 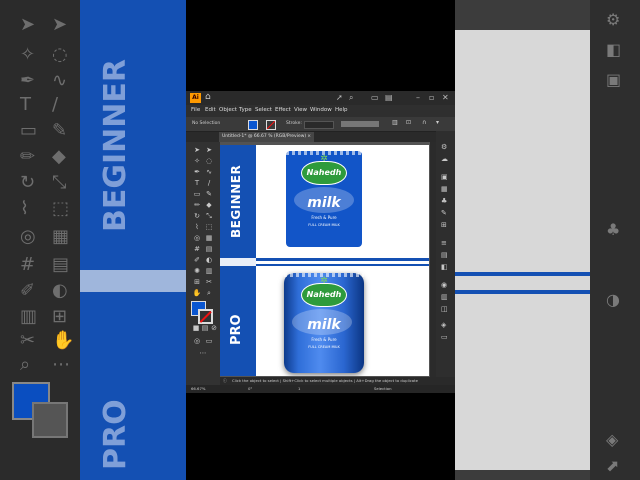 I want to click on appearance-panel-icon: ◉, so click(x=444, y=285).